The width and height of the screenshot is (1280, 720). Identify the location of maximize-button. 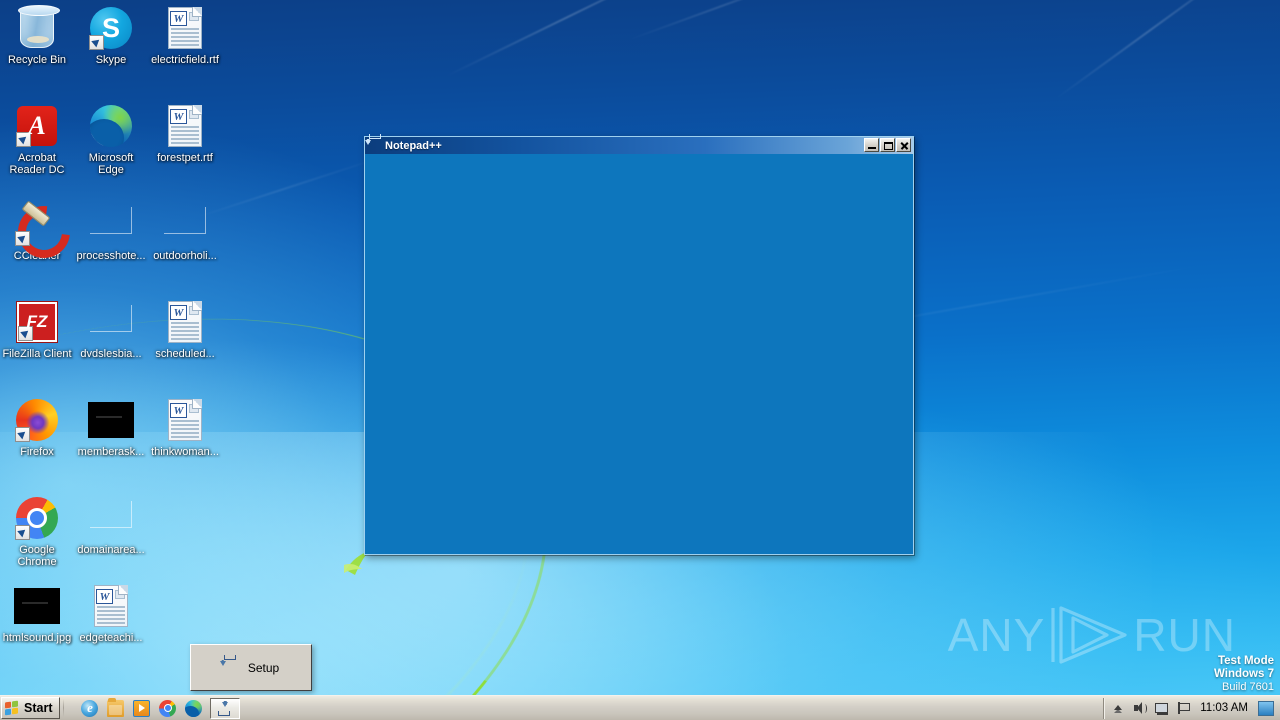
(887, 145).